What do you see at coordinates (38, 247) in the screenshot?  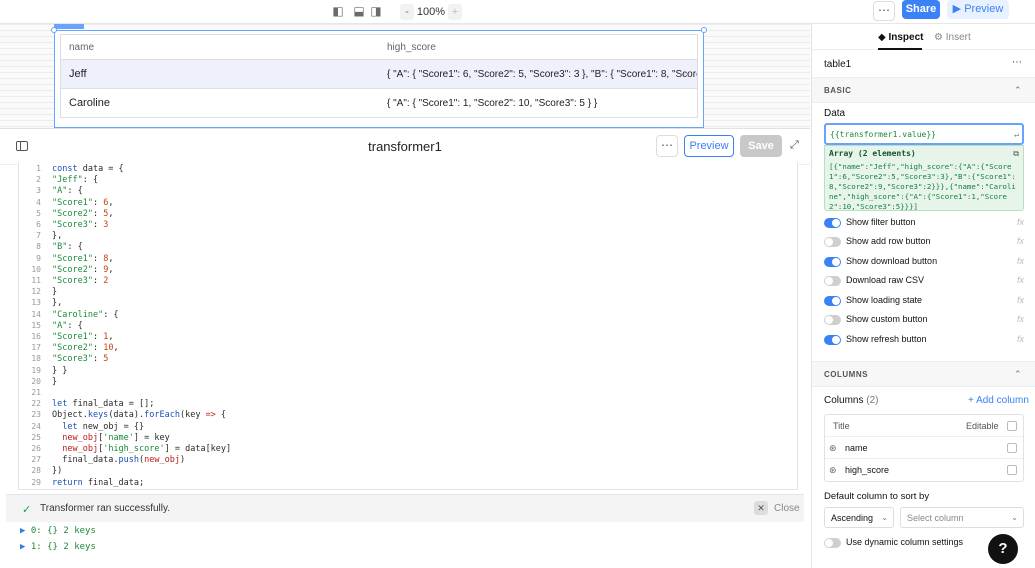 I see `line-number: 8` at bounding box center [38, 247].